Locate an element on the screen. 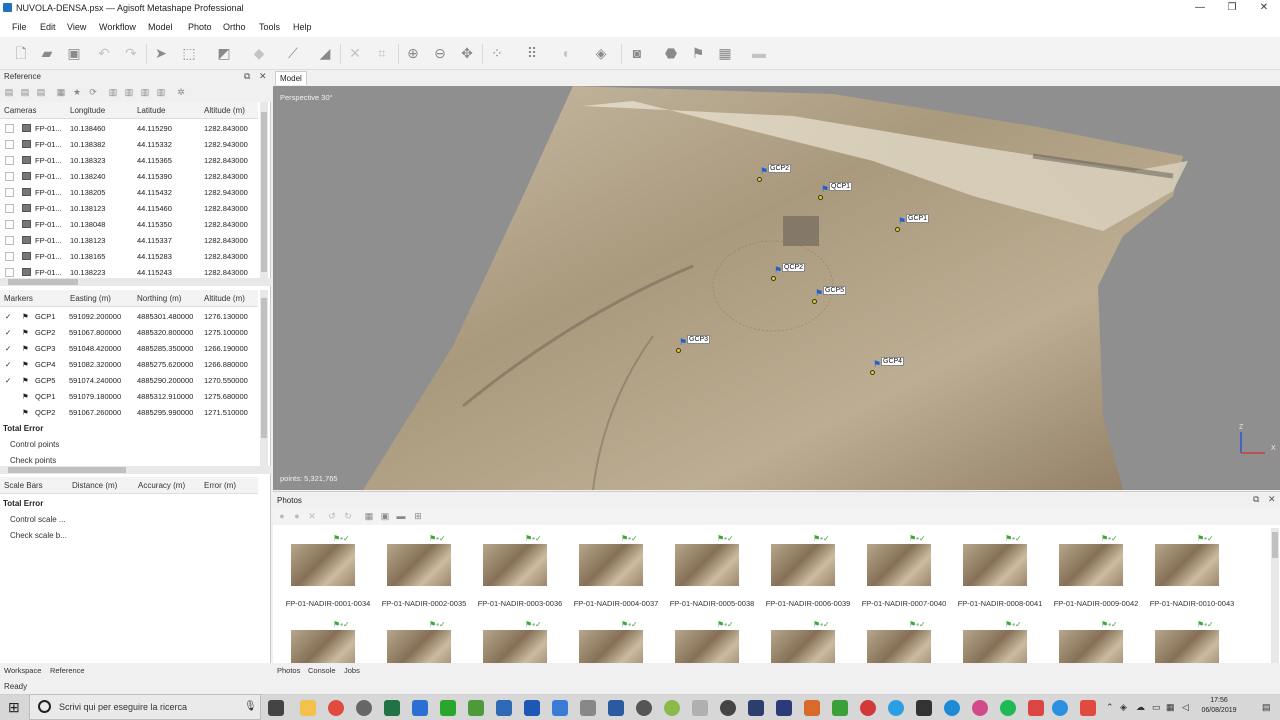  photos-vscroll is located at coordinates (1275, 596).